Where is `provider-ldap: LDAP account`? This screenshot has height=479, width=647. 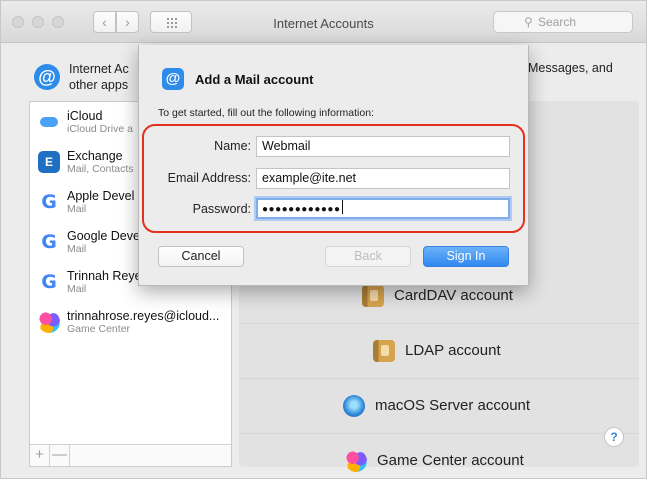 provider-ldap: LDAP account is located at coordinates (439, 351).